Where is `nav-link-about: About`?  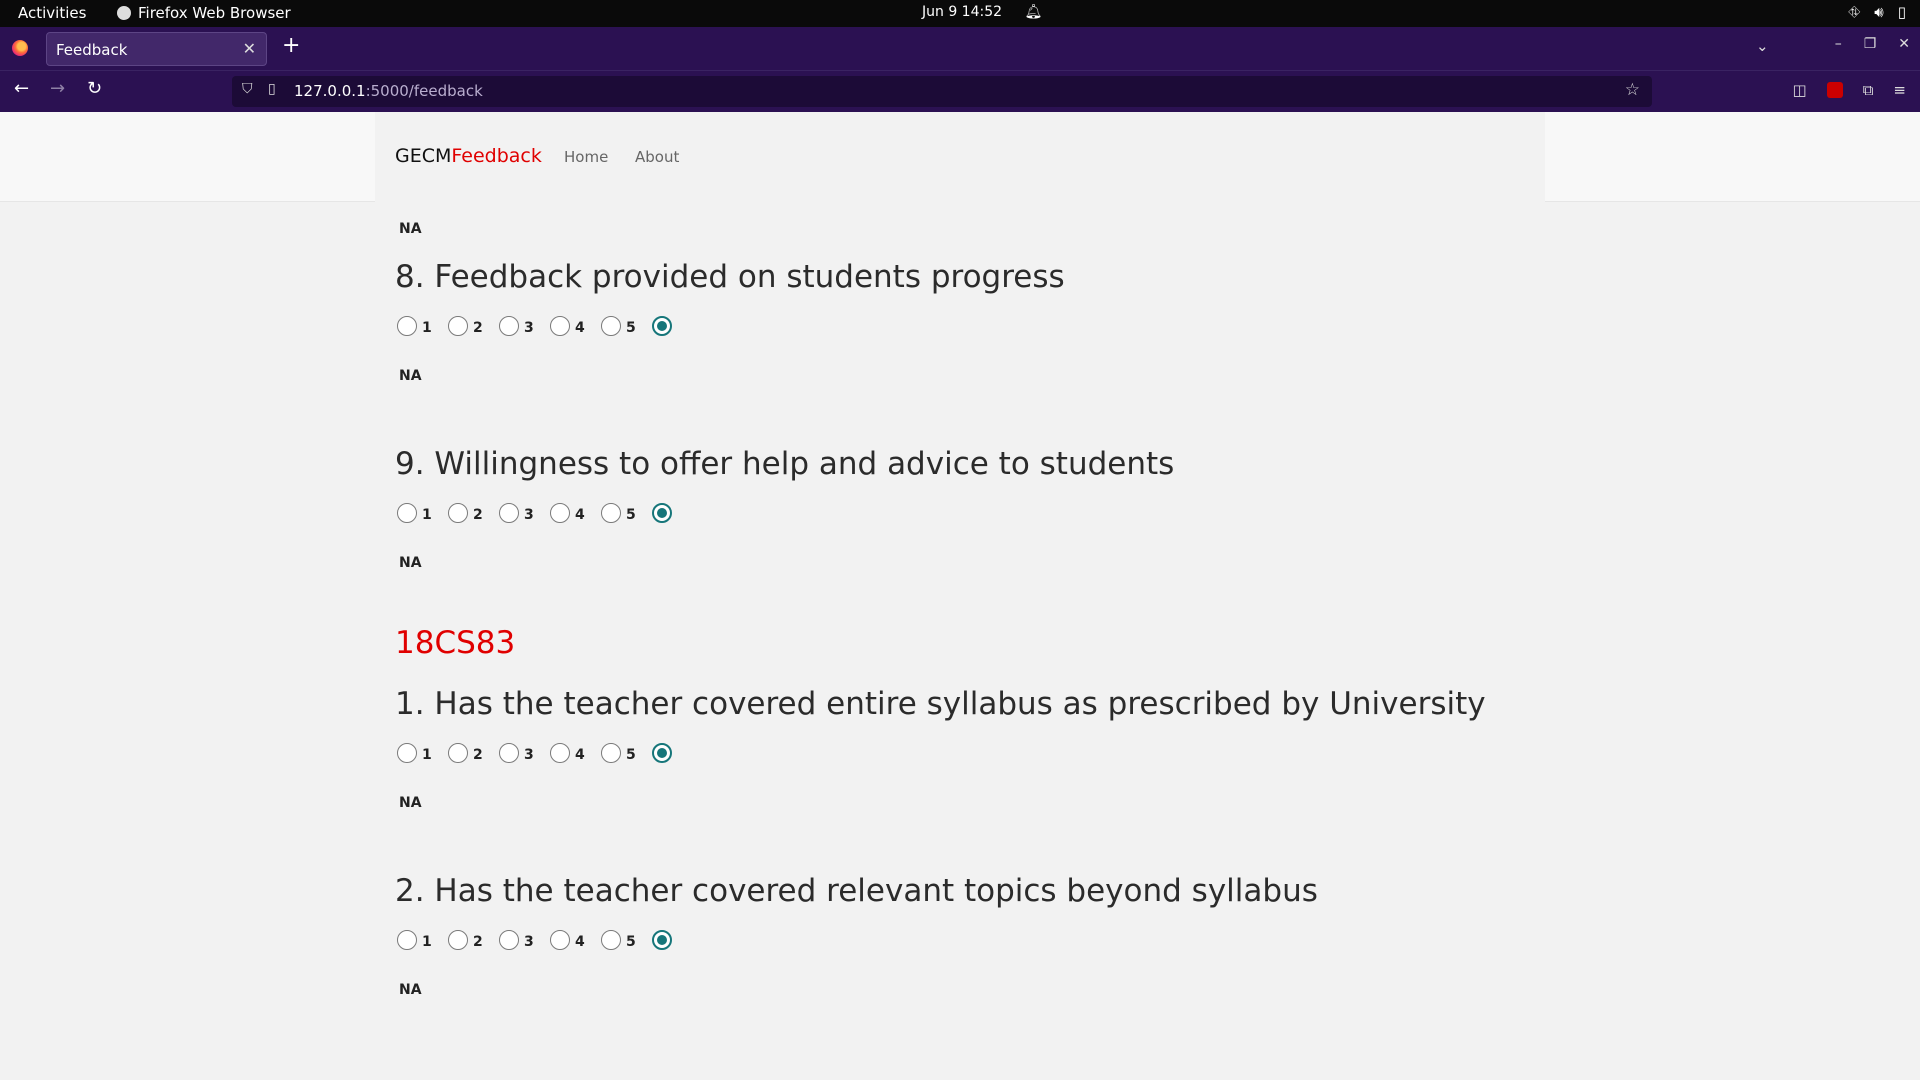
nav-link-about: About is located at coordinates (657, 157).